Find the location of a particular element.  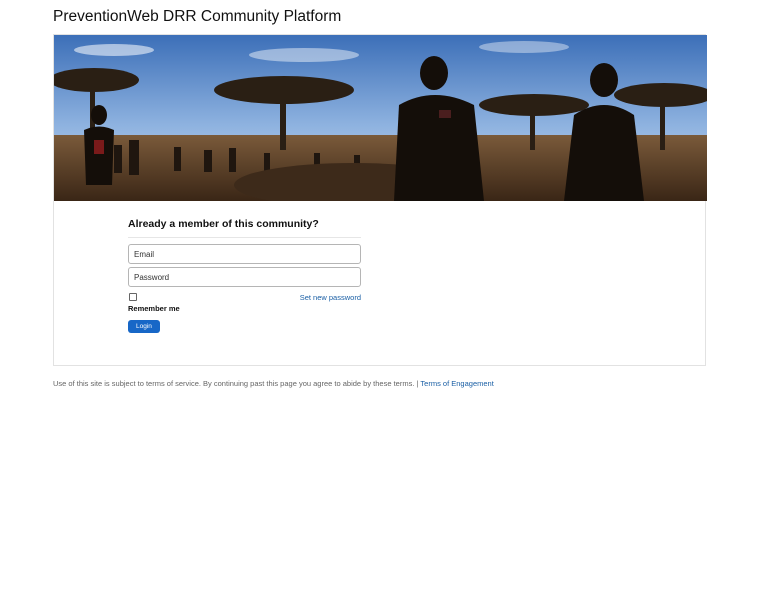

remember-me-label: Remember me is located at coordinates (154, 308).